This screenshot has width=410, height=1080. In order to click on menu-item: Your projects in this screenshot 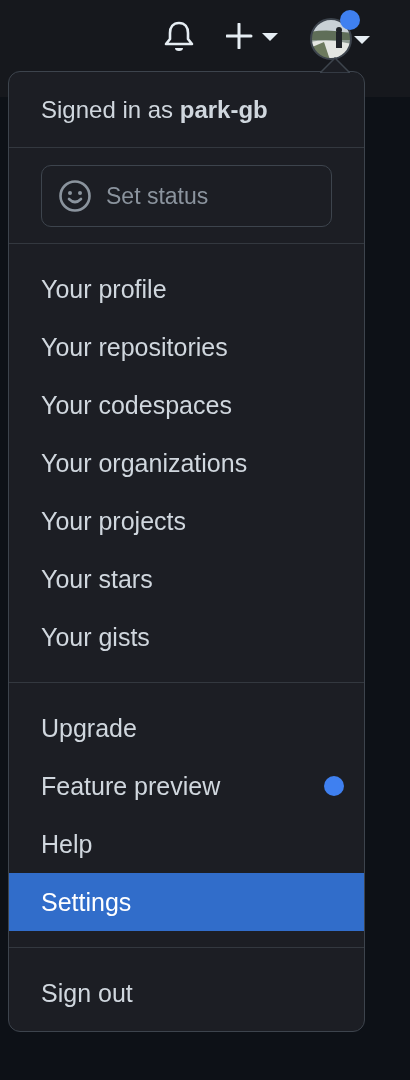, I will do `click(186, 521)`.